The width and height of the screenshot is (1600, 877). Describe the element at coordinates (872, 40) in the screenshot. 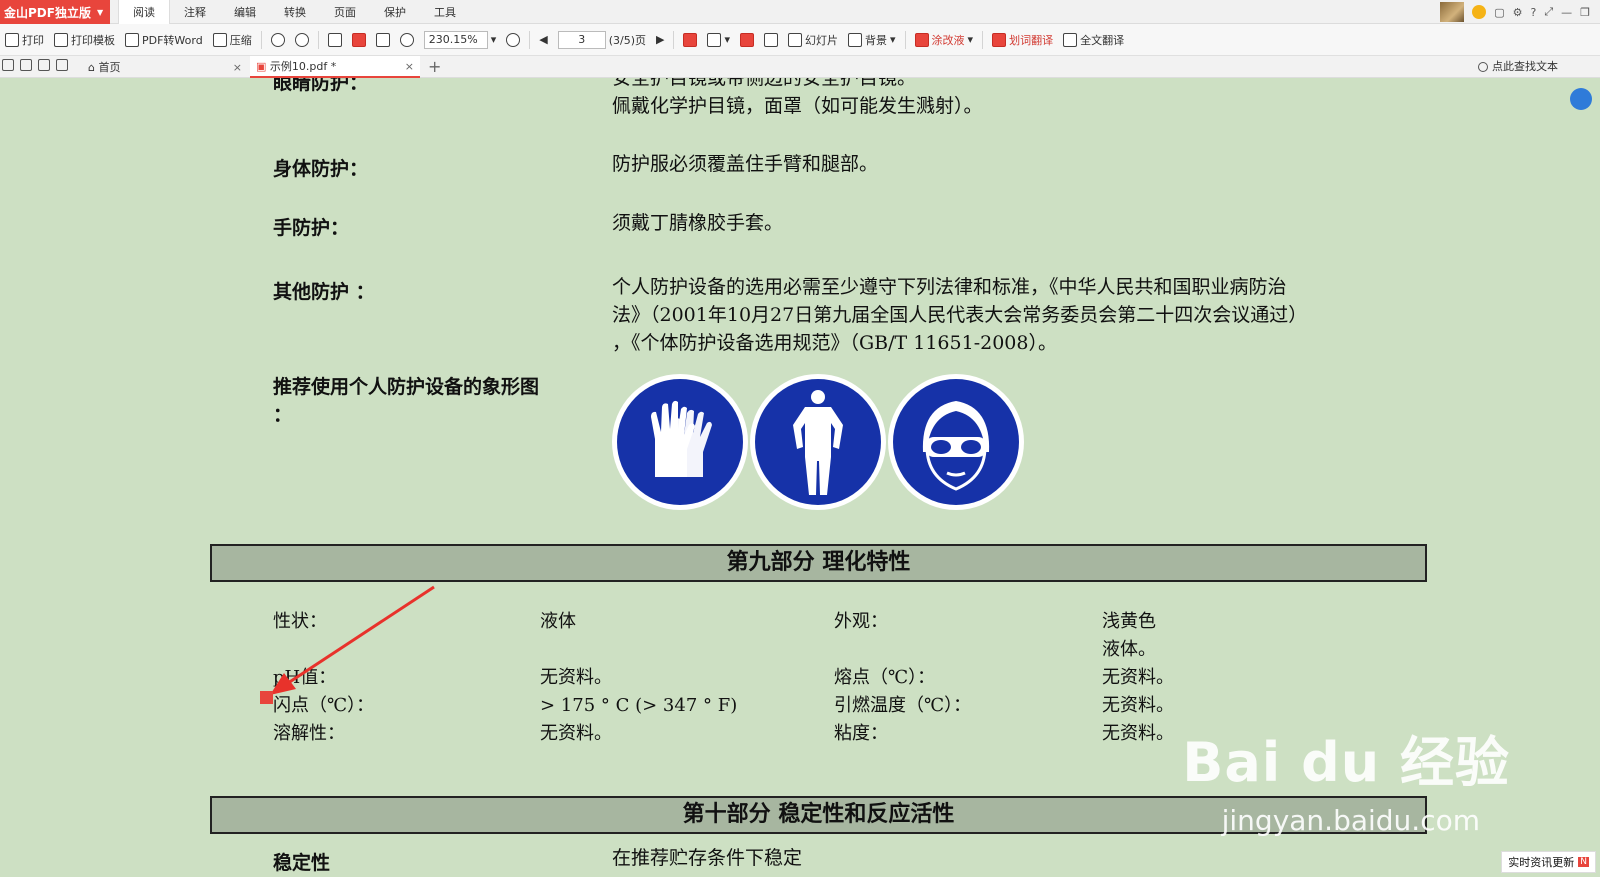

I see `background-button: 背景 ▾` at that location.